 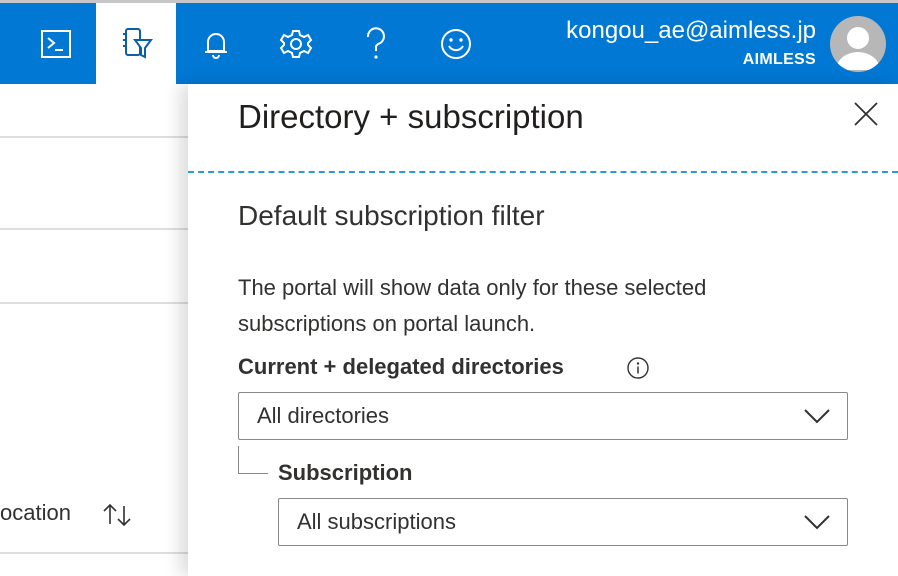 I want to click on gear-icon, so click(x=296, y=44).